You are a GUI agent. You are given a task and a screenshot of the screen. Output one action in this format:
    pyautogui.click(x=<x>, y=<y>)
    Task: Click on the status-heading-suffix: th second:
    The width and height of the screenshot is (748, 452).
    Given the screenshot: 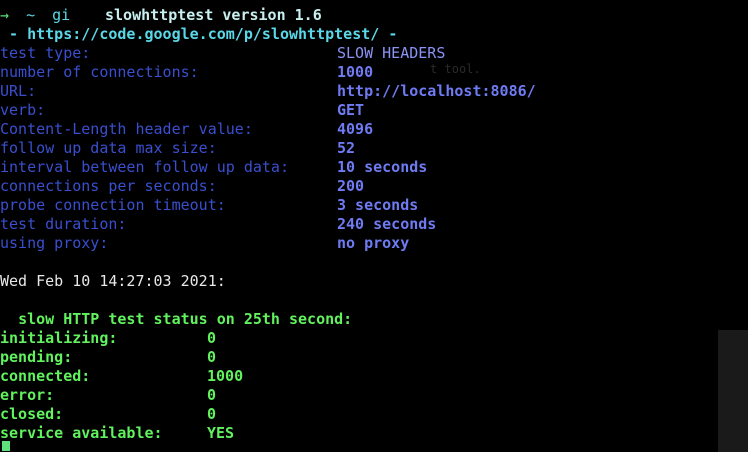 What is the action you would take?
    pyautogui.click(x=307, y=319)
    